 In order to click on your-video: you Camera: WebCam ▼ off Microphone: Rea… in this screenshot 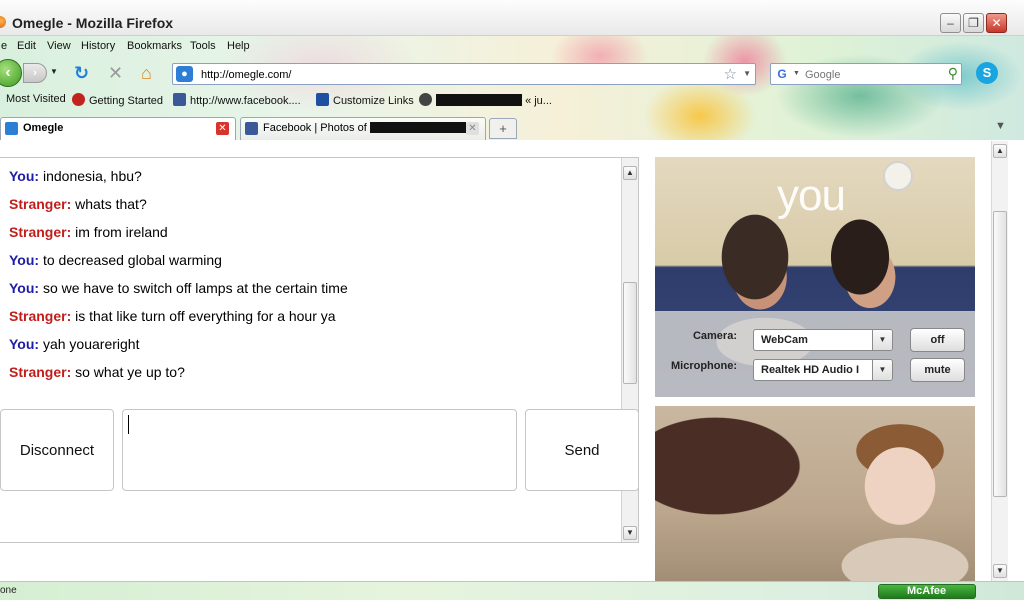, I will do `click(815, 277)`.